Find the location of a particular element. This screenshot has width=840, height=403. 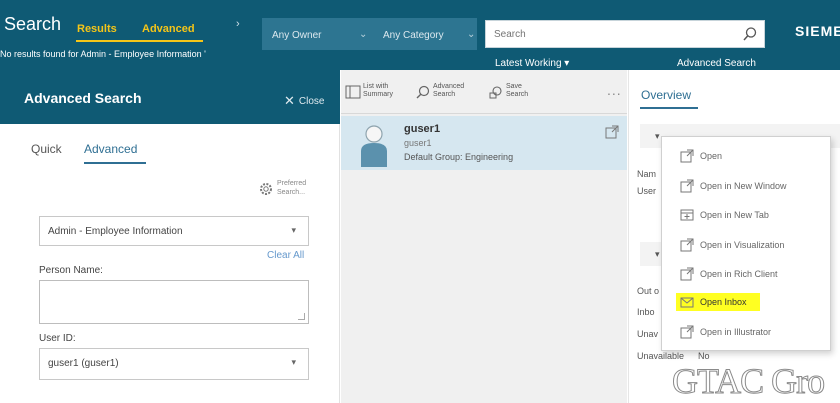

user-id-select: guser1 (guser1) ▾ is located at coordinates (174, 364).